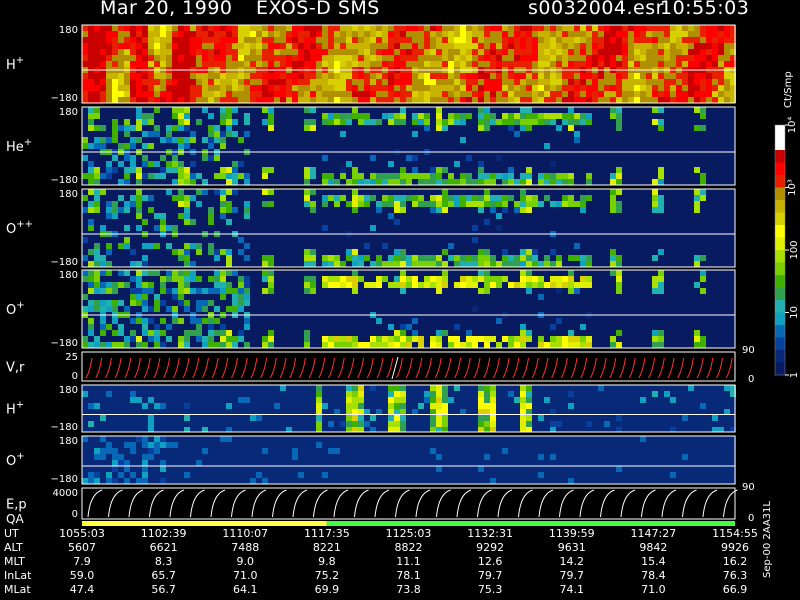  Describe the element at coordinates (15, 409) in the screenshot. I see `panel-h-plus-2-label: H+` at that location.